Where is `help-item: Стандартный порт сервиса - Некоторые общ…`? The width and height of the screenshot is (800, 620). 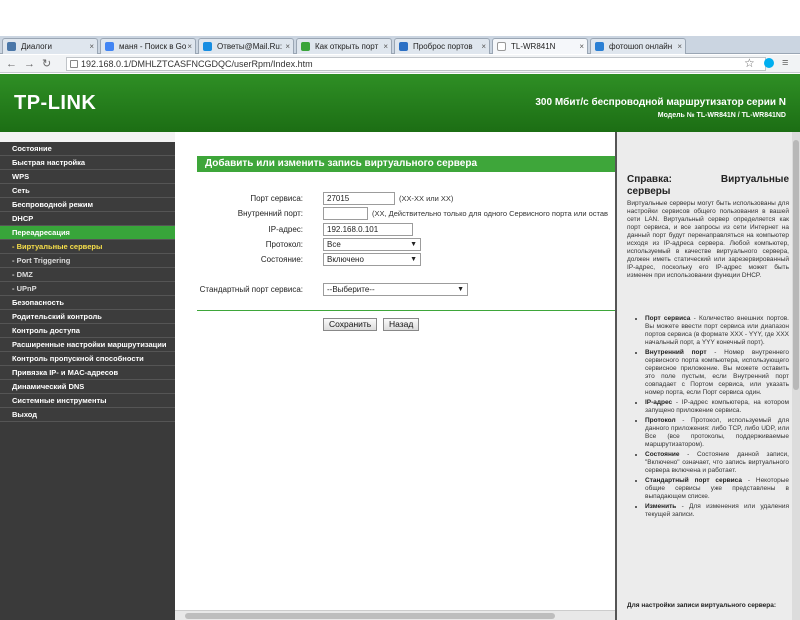 help-item: Стандартный порт сервиса - Некоторые общ… is located at coordinates (717, 489).